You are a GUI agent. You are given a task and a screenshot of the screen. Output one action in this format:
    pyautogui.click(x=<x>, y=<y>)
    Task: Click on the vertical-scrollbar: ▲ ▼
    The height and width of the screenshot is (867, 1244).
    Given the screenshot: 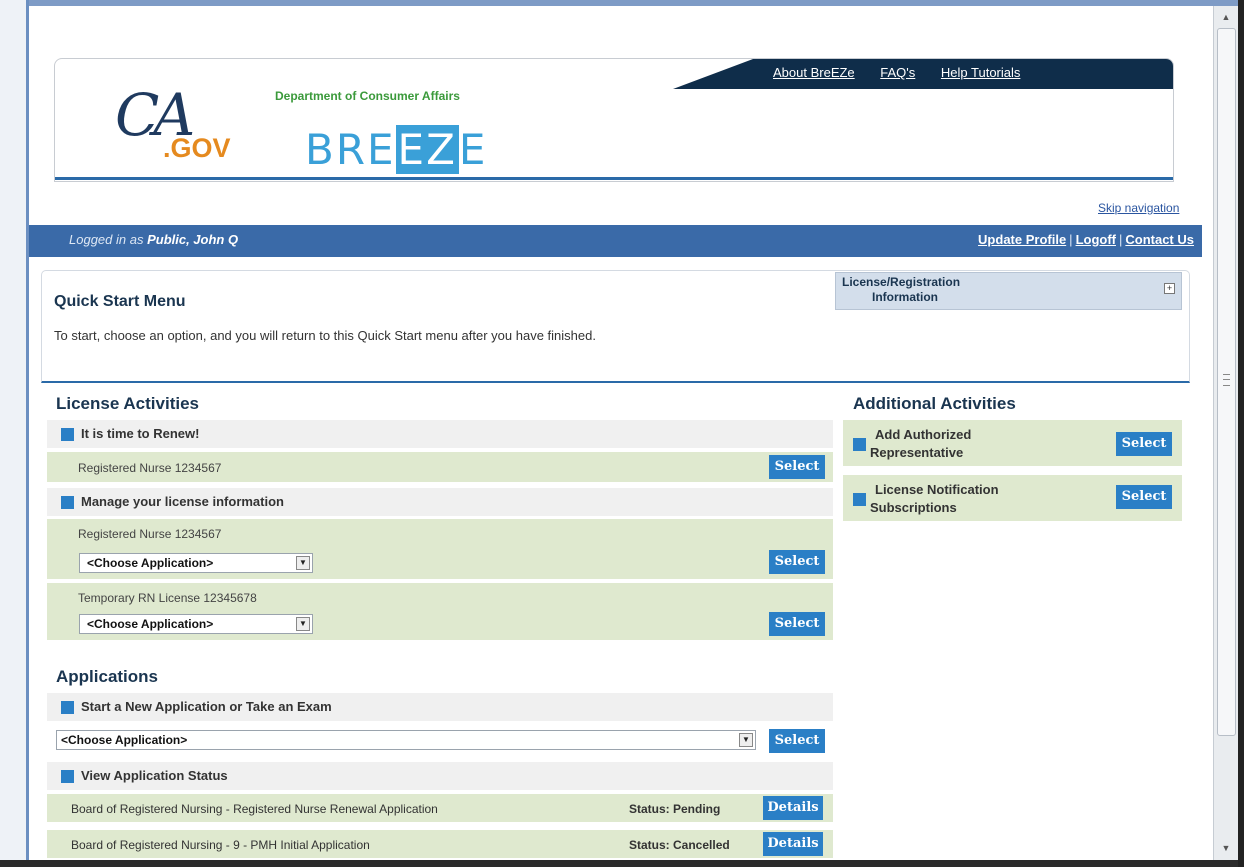 What is the action you would take?
    pyautogui.click(x=1226, y=433)
    